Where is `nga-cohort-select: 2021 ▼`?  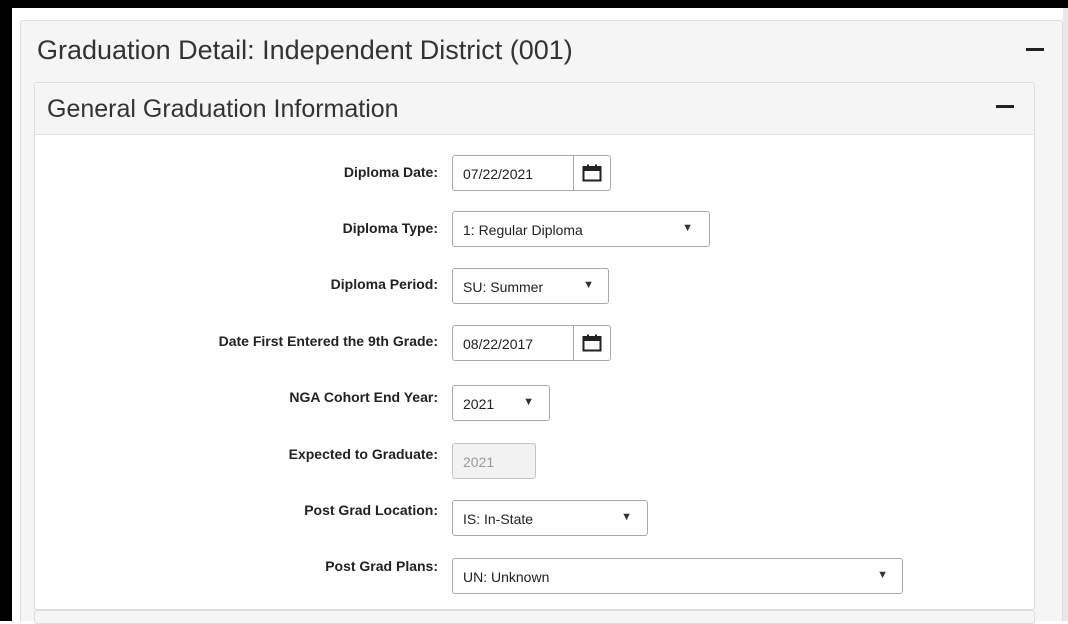 nga-cohort-select: 2021 ▼ is located at coordinates (501, 403).